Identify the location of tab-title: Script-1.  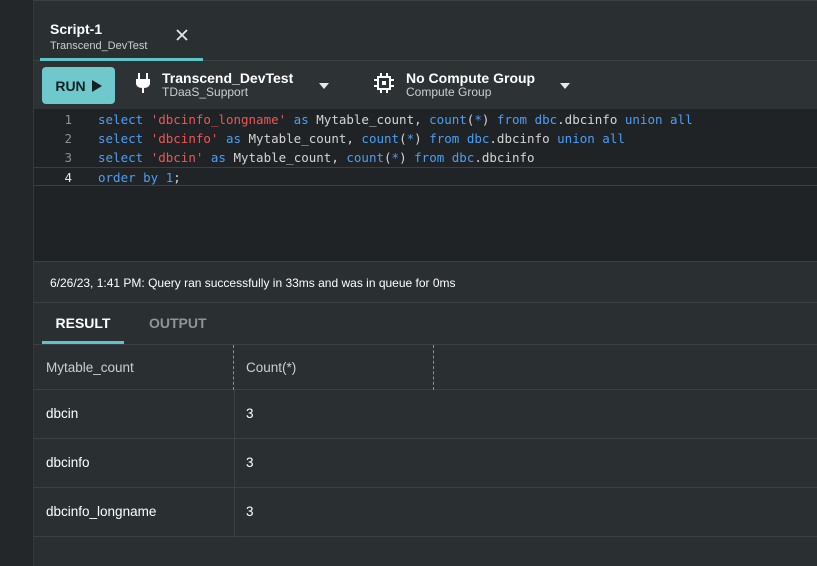
(76, 29).